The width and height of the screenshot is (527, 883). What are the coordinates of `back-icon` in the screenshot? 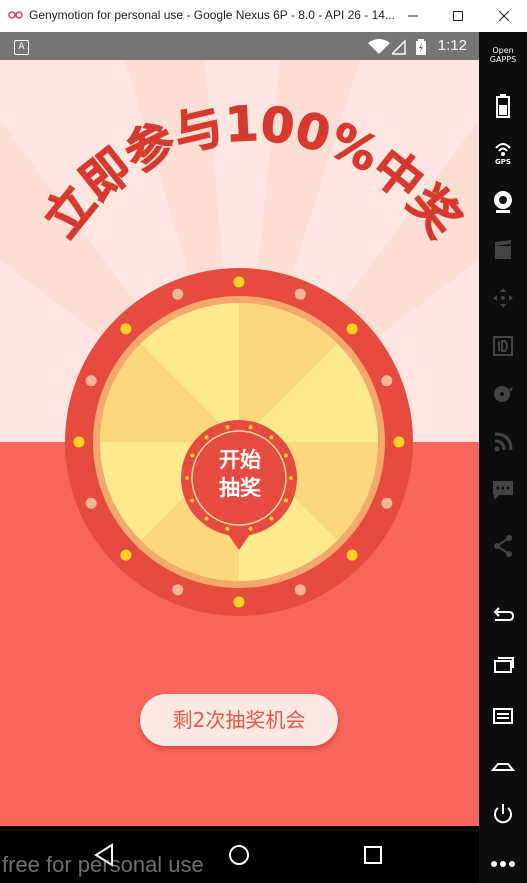 It's located at (504, 614).